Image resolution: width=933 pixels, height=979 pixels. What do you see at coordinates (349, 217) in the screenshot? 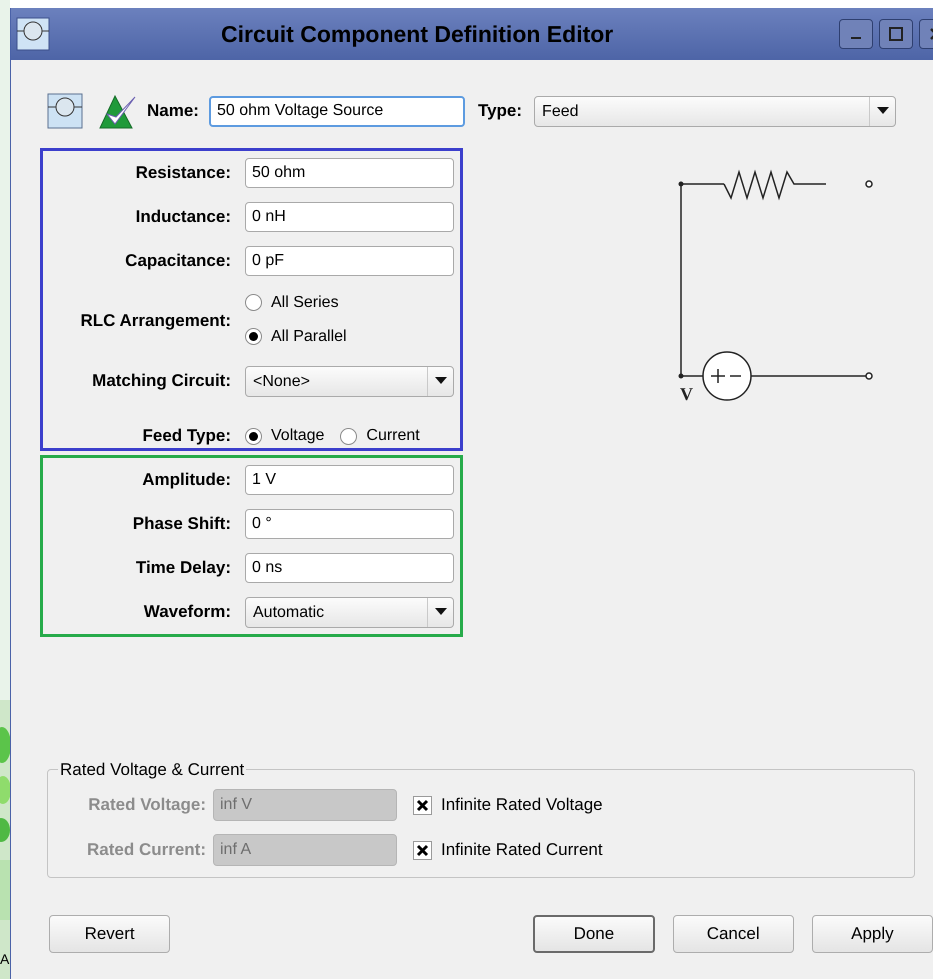
I see `text-field: 0 nH` at bounding box center [349, 217].